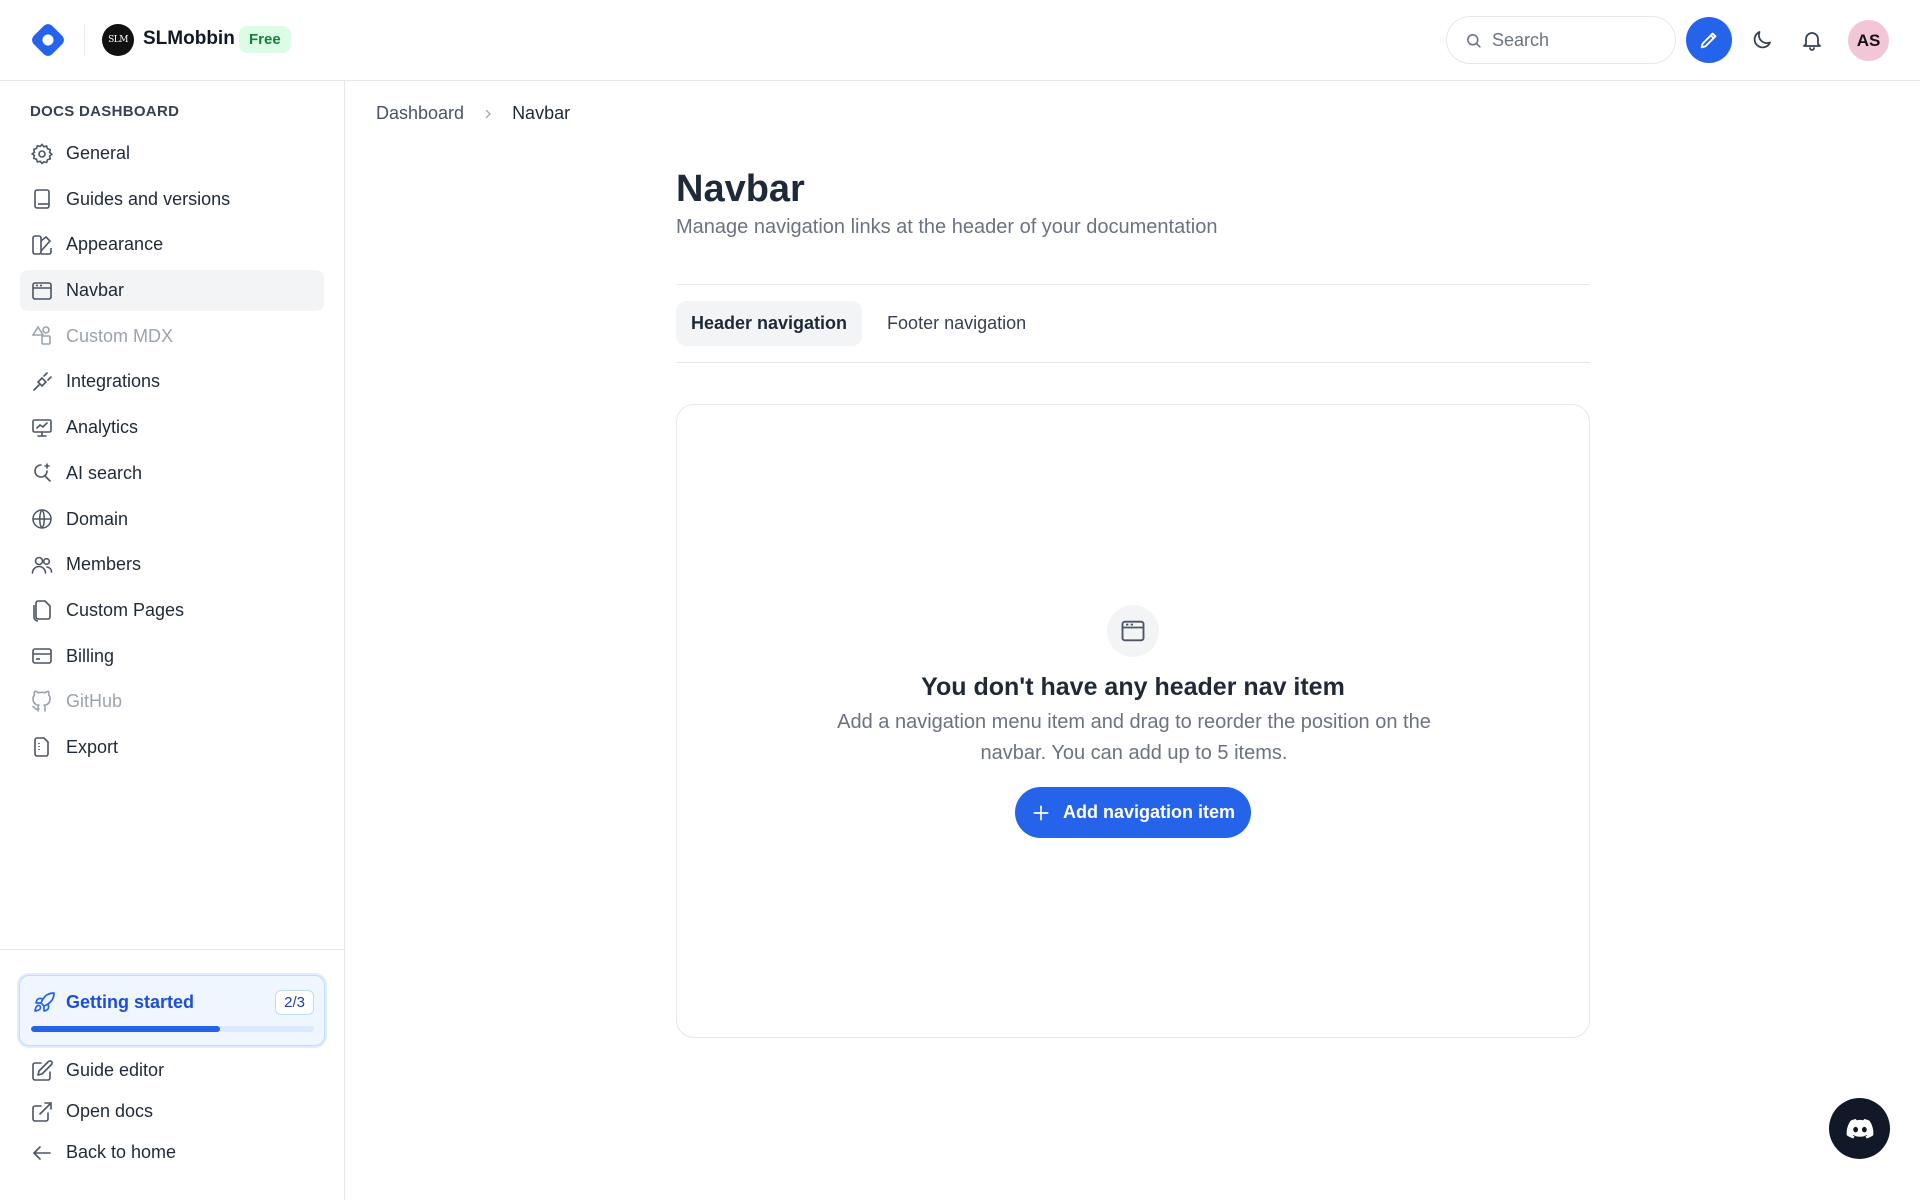 Image resolution: width=1920 pixels, height=1200 pixels. Describe the element at coordinates (172, 427) in the screenshot. I see `sidebar-item-analytics: Analytics` at that location.